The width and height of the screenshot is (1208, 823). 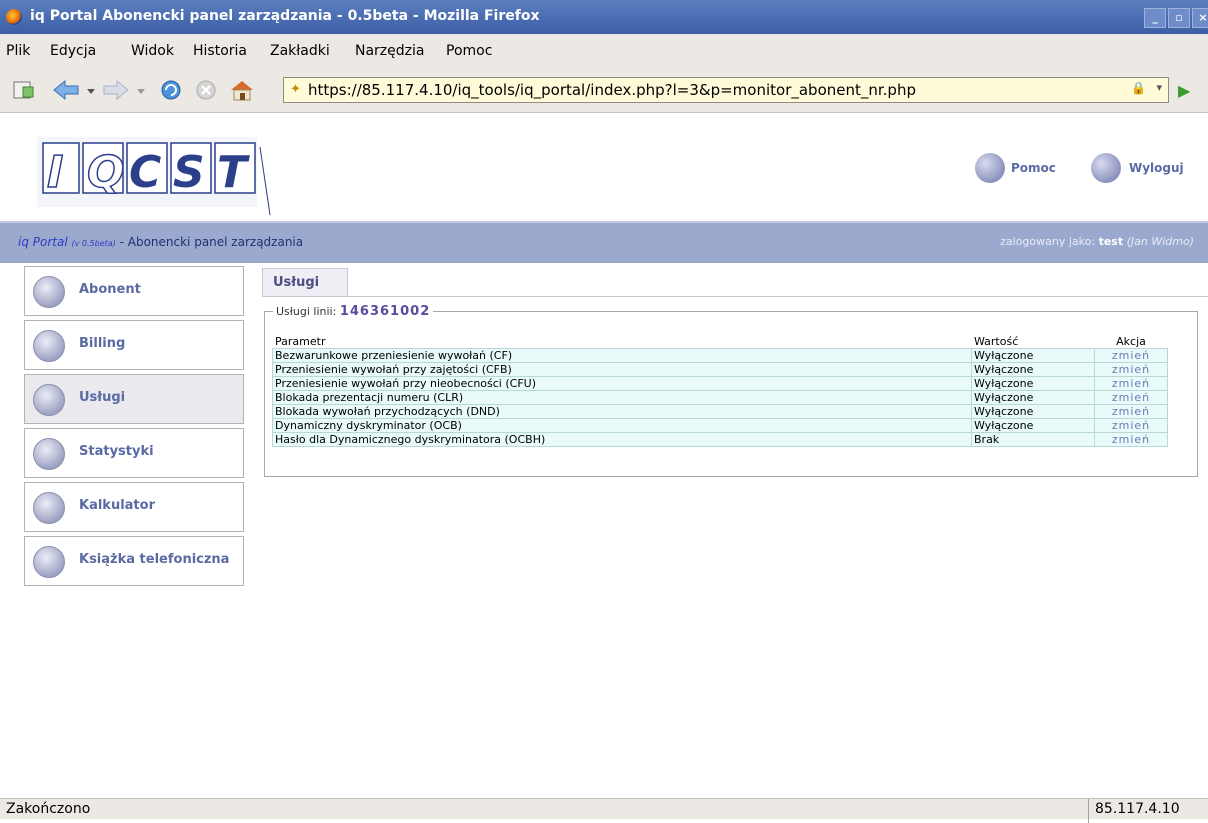 What do you see at coordinates (1179, 18) in the screenshot?
I see `maximize-button: ▫` at bounding box center [1179, 18].